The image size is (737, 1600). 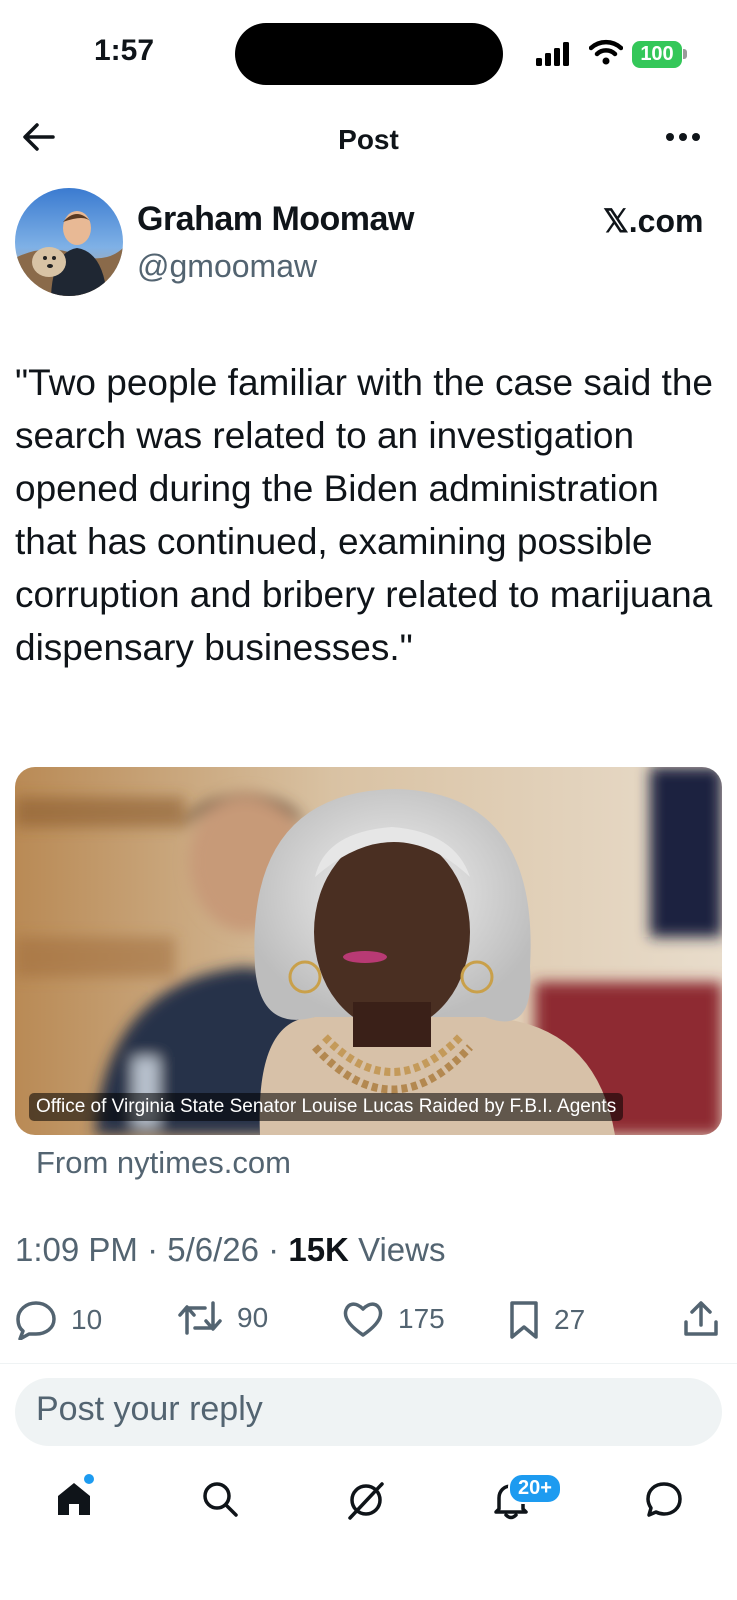 I want to click on author-name: Graham Moomaw, so click(x=275, y=219).